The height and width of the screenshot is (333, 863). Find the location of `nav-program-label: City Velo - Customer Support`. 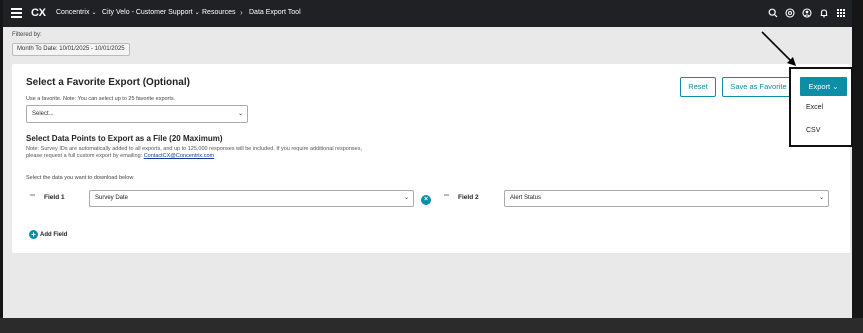

nav-program-label: City Velo - Customer Support is located at coordinates (147, 12).